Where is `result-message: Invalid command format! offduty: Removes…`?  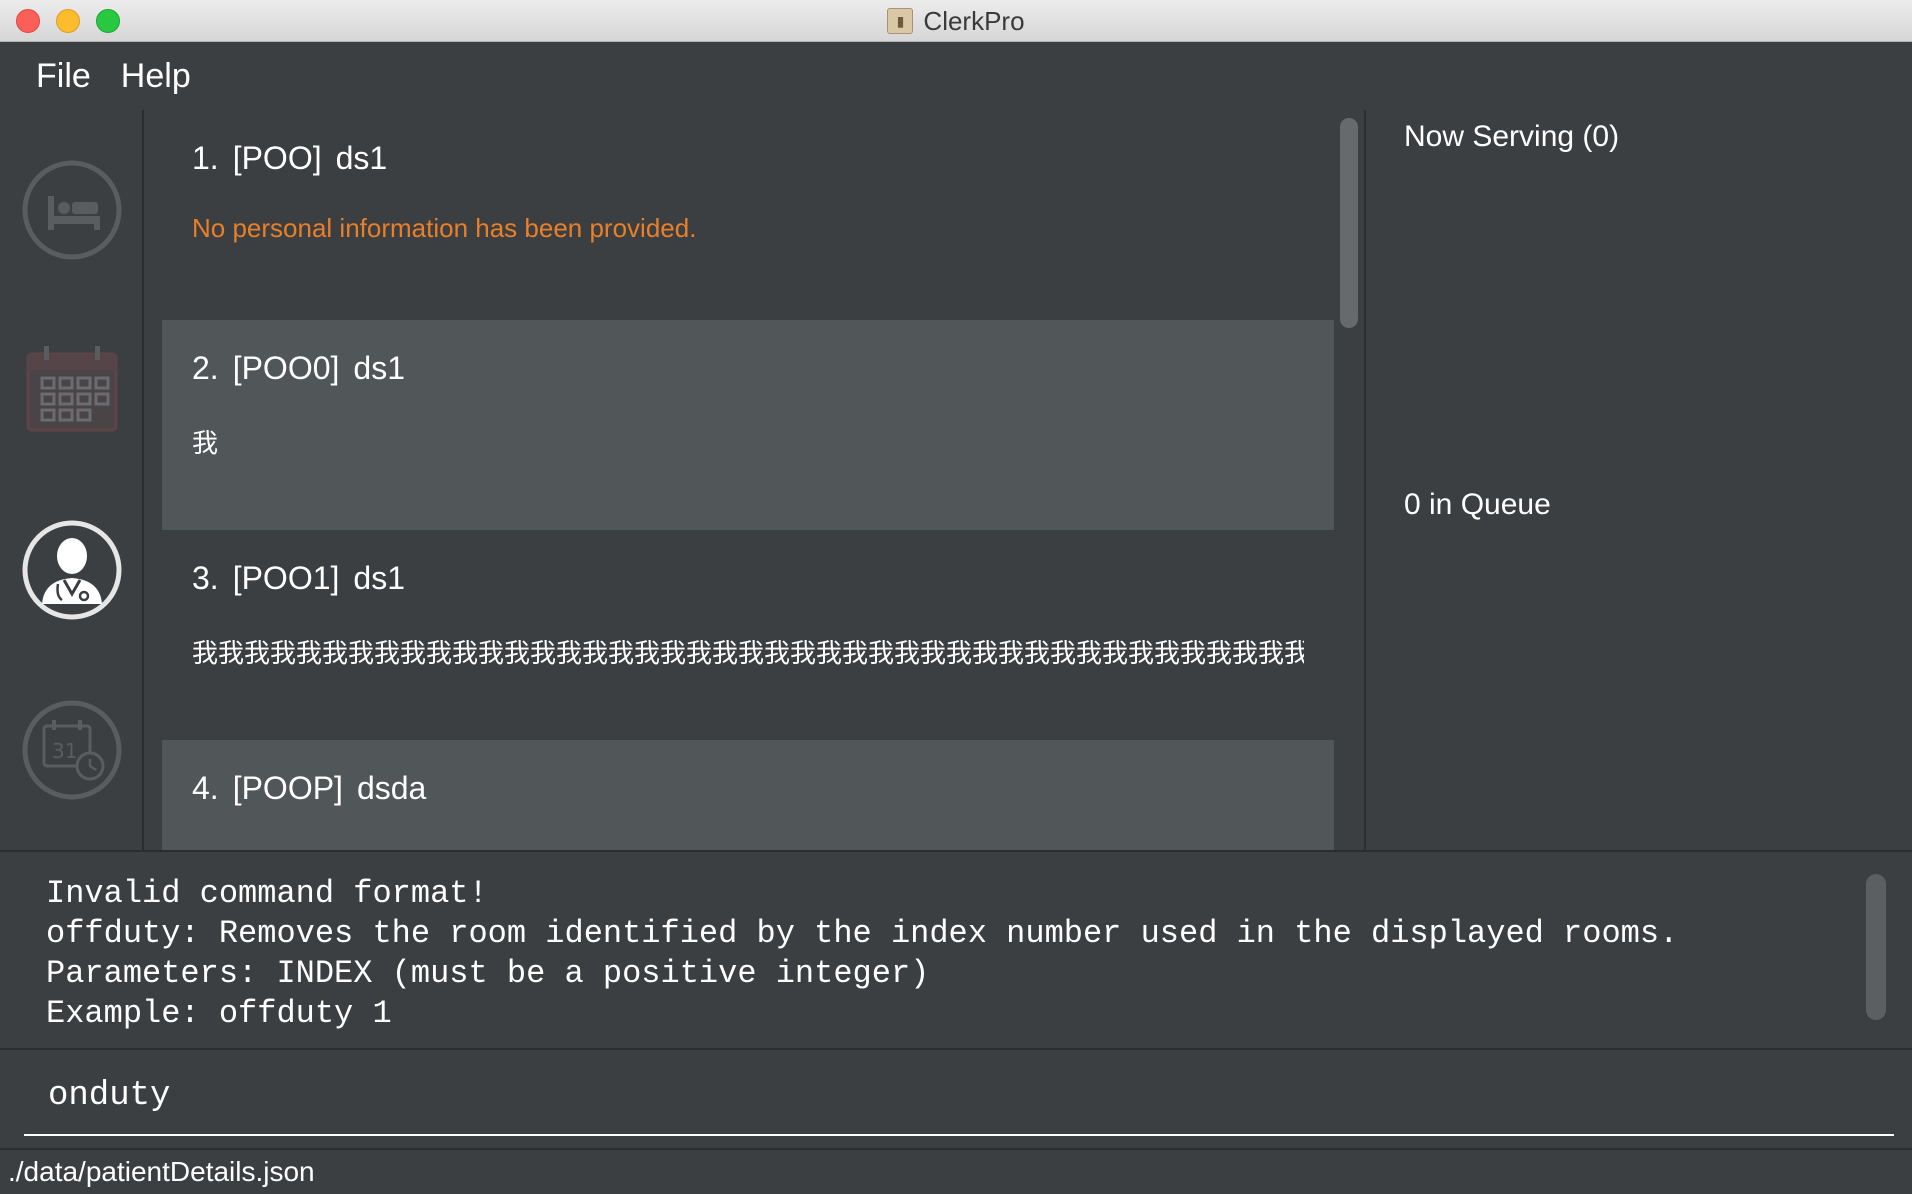 result-message: Invalid command format! offduty: Removes… is located at coordinates (862, 953).